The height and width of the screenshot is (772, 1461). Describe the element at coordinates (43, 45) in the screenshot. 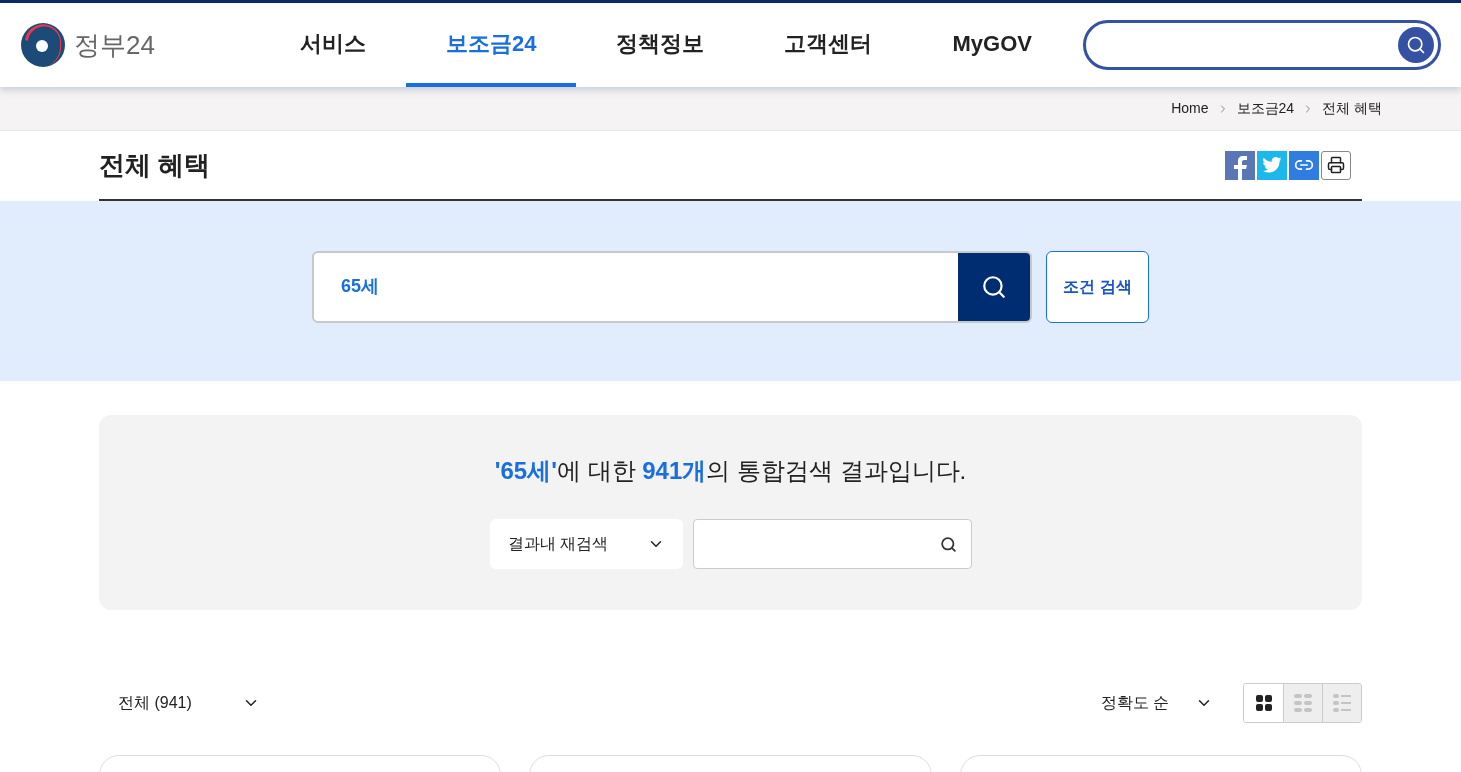

I see `logo-icon` at that location.